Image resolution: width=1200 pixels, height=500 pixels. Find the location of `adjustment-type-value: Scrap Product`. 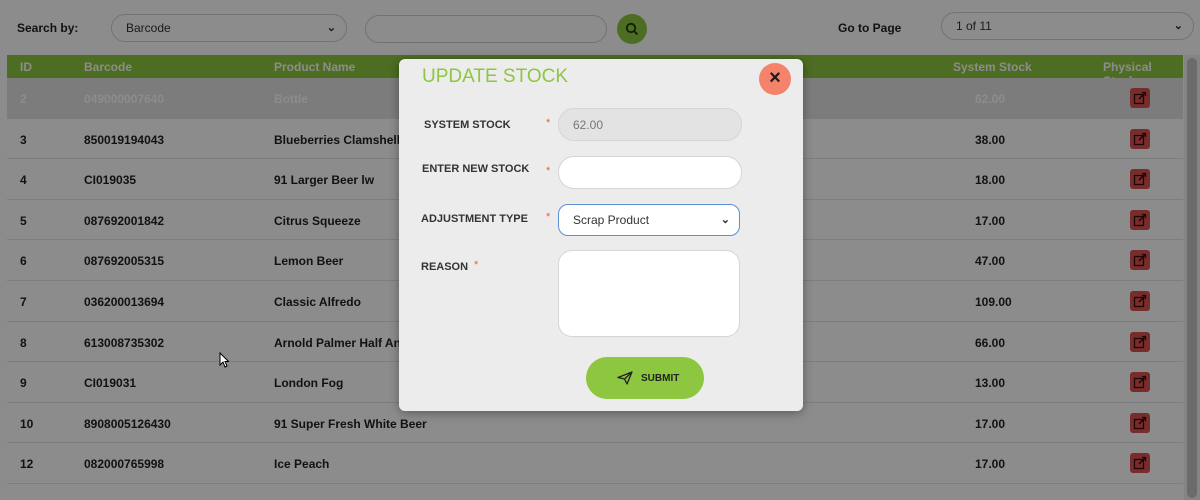

adjustment-type-value: Scrap Product is located at coordinates (611, 220).